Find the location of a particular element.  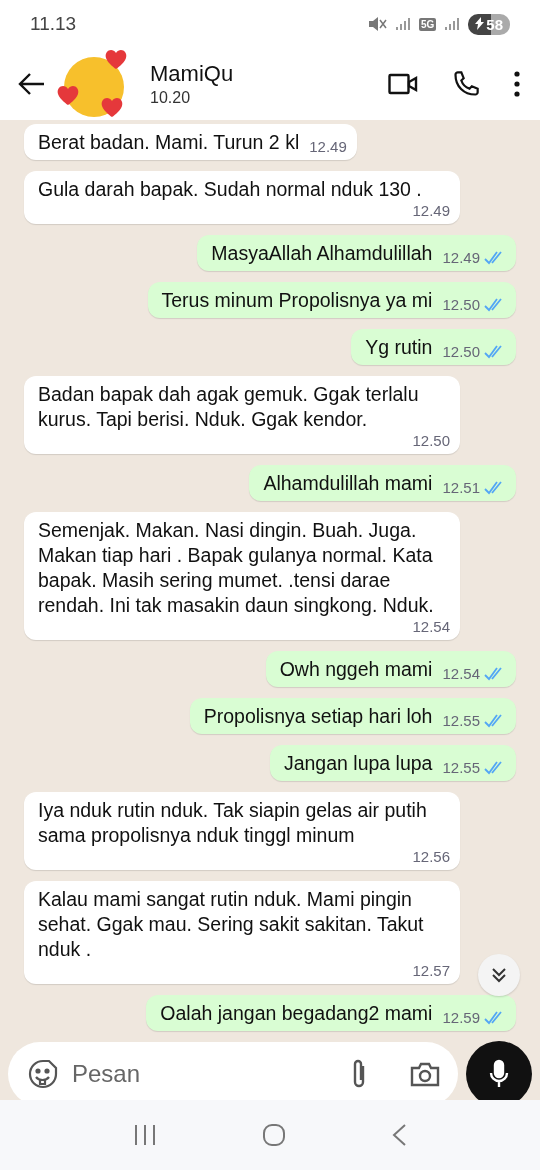

back-arrow-icon is located at coordinates (32, 84).